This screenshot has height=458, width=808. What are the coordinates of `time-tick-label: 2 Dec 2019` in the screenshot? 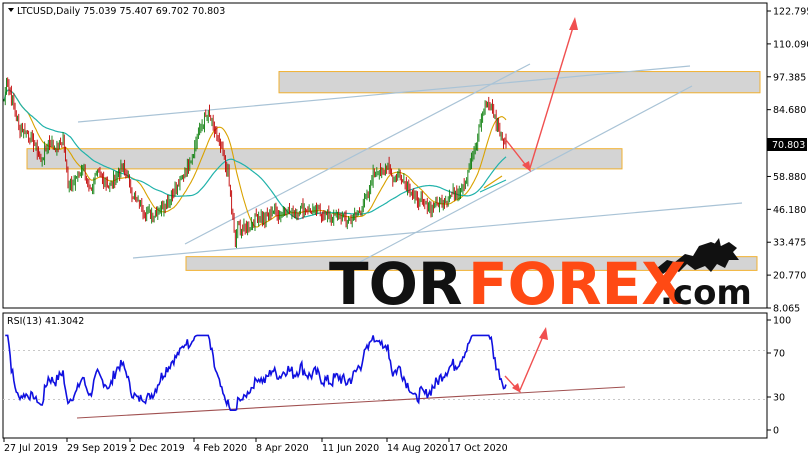 It's located at (157, 448).